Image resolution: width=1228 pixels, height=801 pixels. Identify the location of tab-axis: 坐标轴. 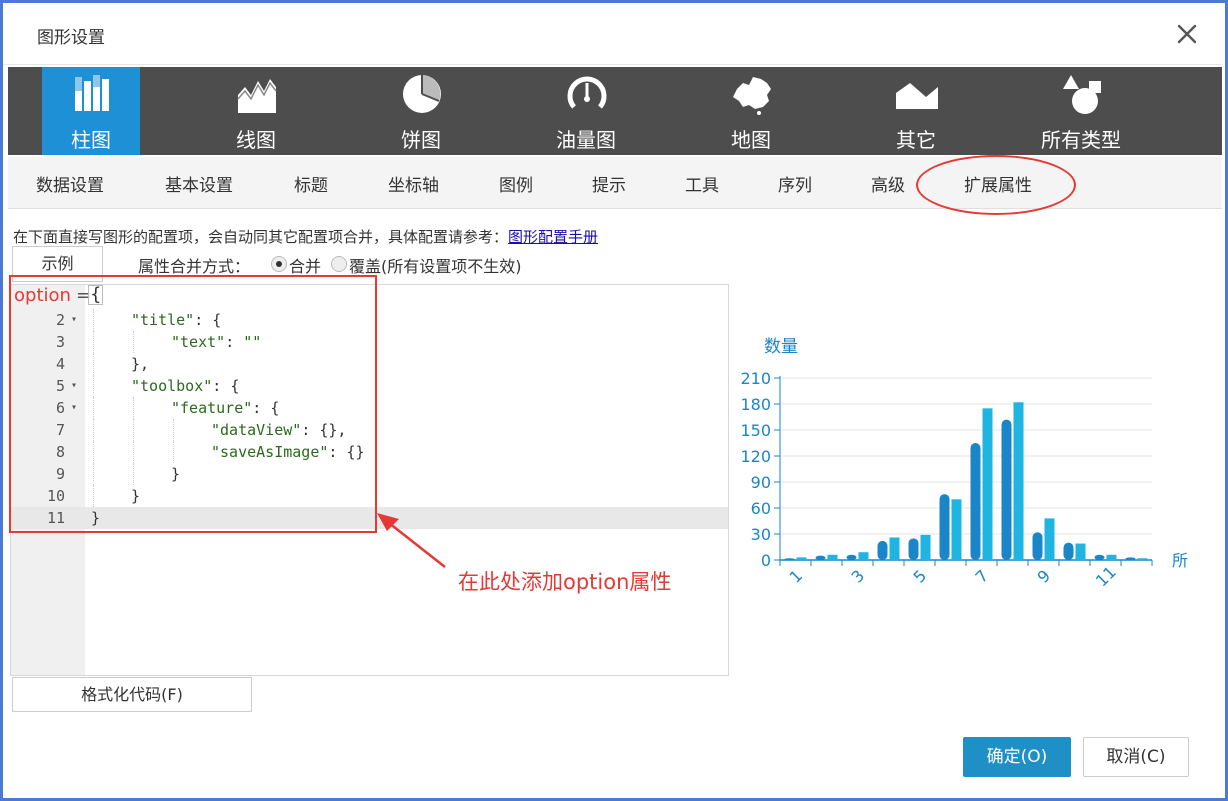
(413, 183).